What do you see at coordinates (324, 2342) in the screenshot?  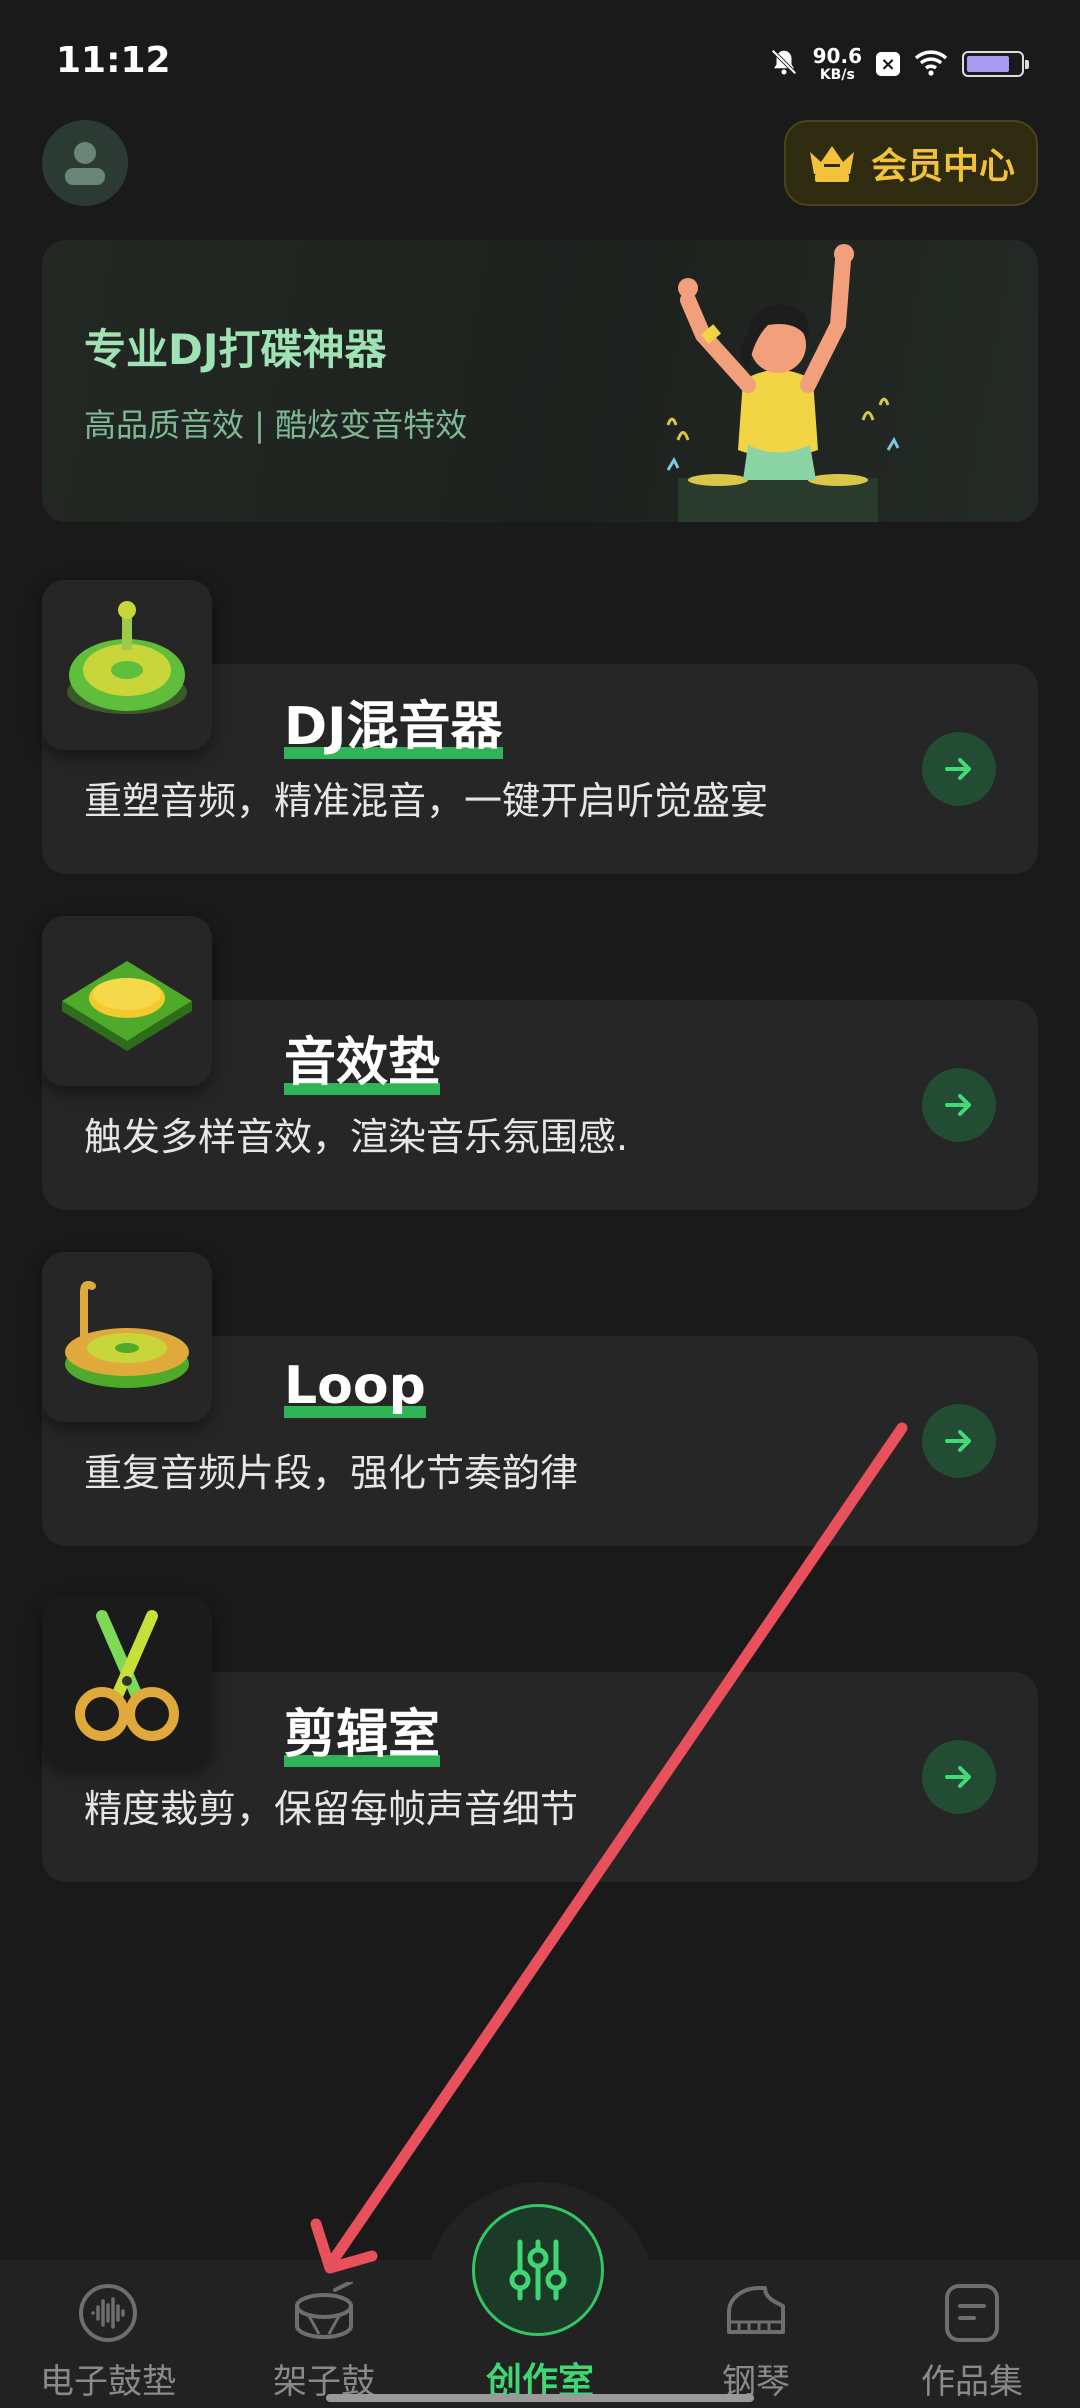 I see `tab-drum-kit: 架子鼓` at bounding box center [324, 2342].